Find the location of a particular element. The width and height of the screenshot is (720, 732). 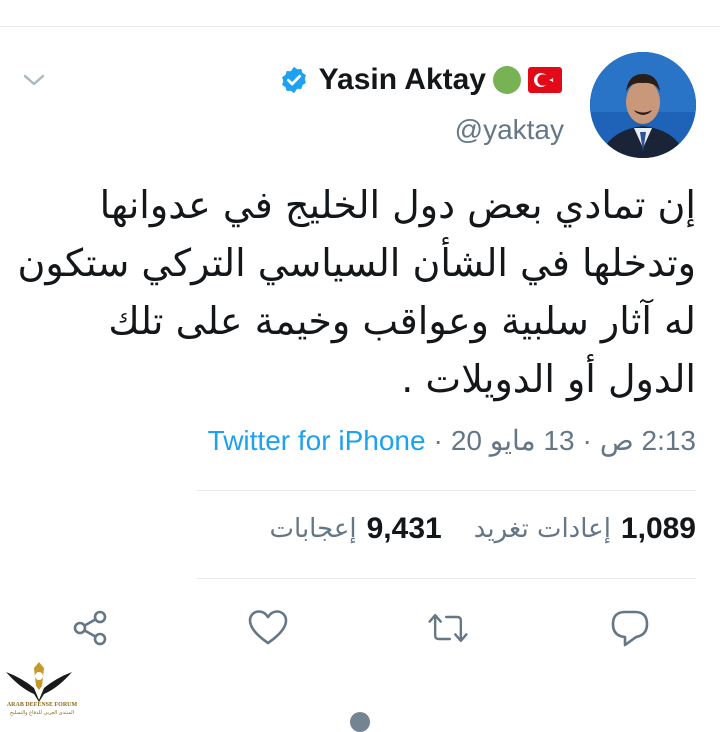

heart-icon is located at coordinates (268, 627).